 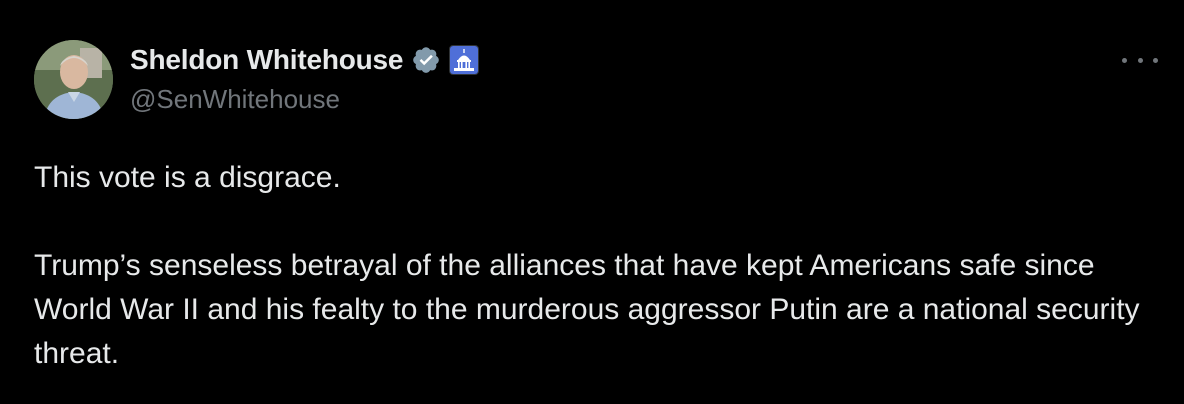 I want to click on tweet-header: Sheldon Whitehouse @SenWhitehouse, so click(x=305, y=78).